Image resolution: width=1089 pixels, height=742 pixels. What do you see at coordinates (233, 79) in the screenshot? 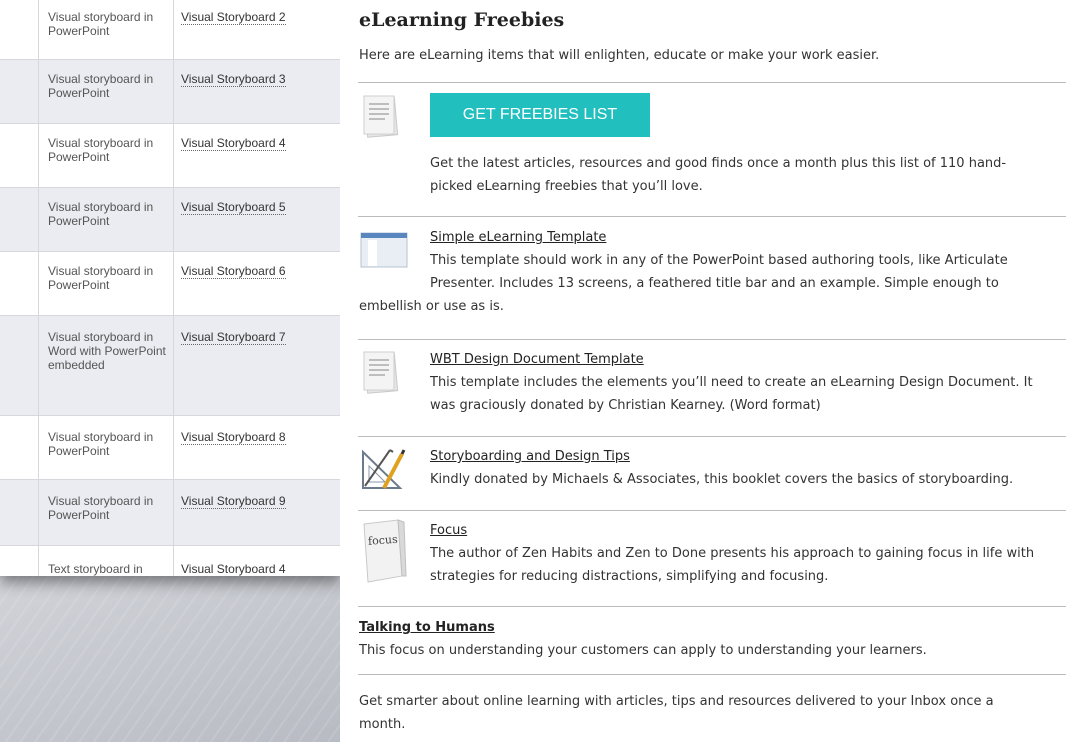
I see `row-link: Visual Storyboard 3` at bounding box center [233, 79].